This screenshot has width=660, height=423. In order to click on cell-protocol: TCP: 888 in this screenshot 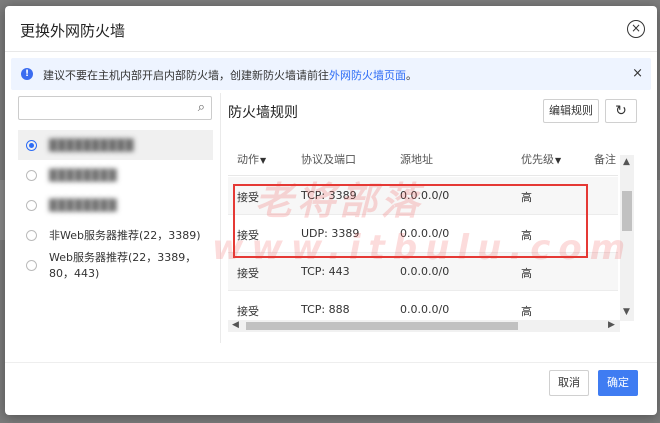, I will do `click(325, 309)`.